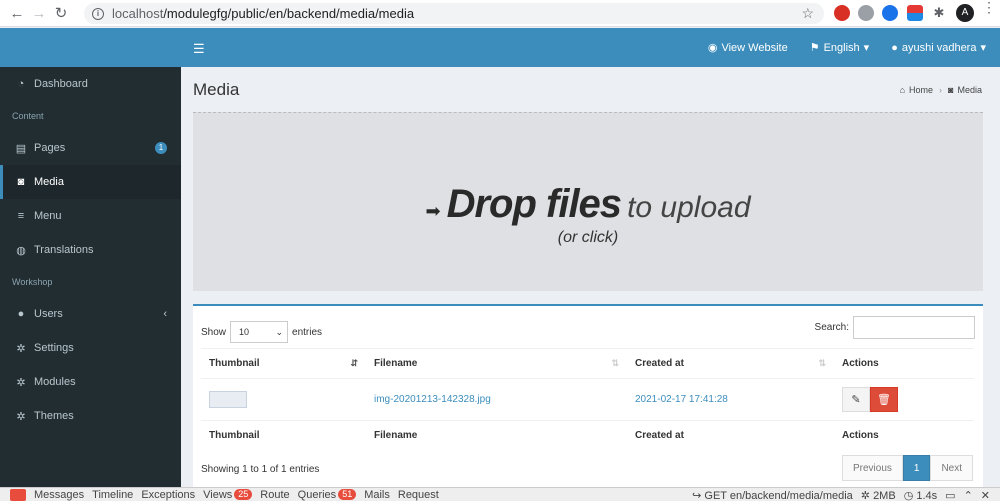  Describe the element at coordinates (904, 435) in the screenshot. I see `footer-actions: Actions` at that location.